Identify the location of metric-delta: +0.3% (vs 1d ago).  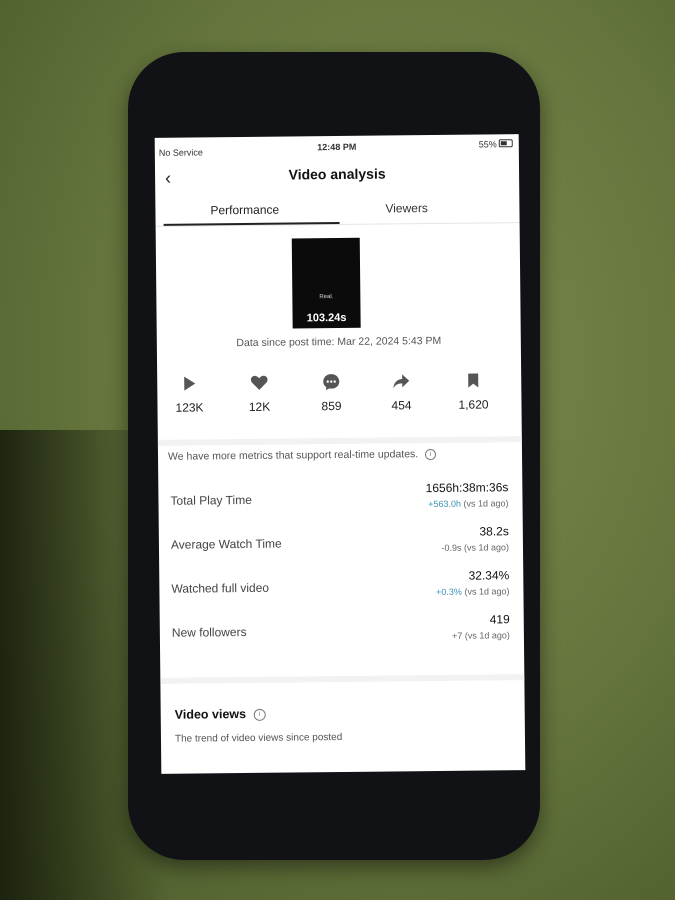
(472, 591).